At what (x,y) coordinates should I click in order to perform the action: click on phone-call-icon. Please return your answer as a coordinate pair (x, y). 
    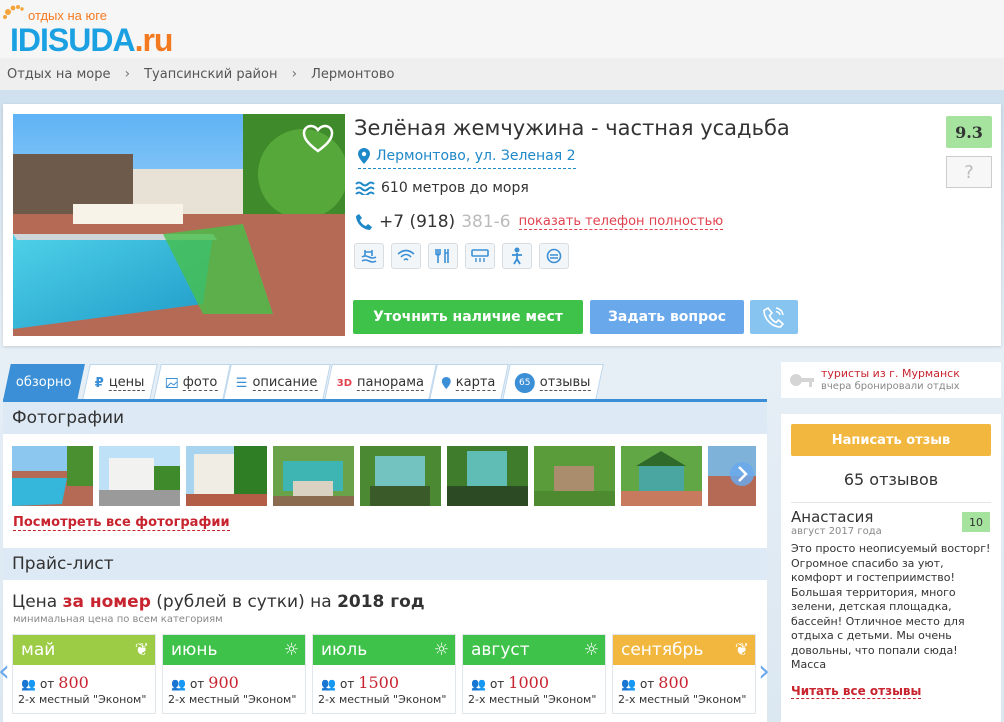
    Looking at the image, I should click on (774, 317).